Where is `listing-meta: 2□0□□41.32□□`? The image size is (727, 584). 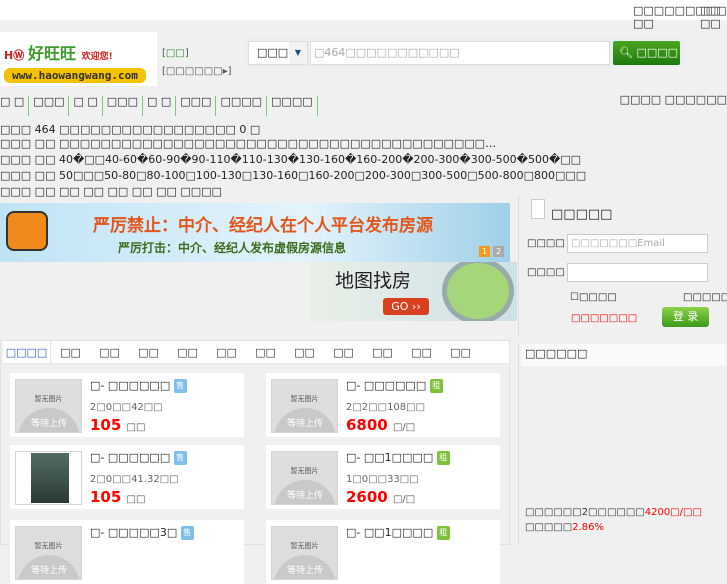
listing-meta: 2□0□□41.32□□ is located at coordinates (134, 479).